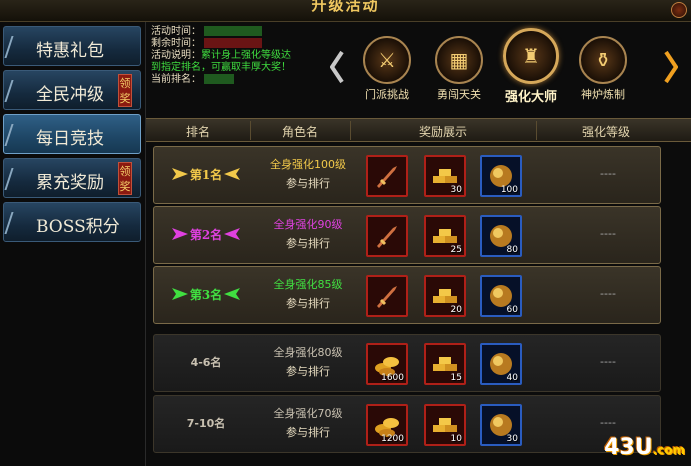 The height and width of the screenshot is (466, 691). I want to click on title-bar: 升级活动, so click(345, 11).